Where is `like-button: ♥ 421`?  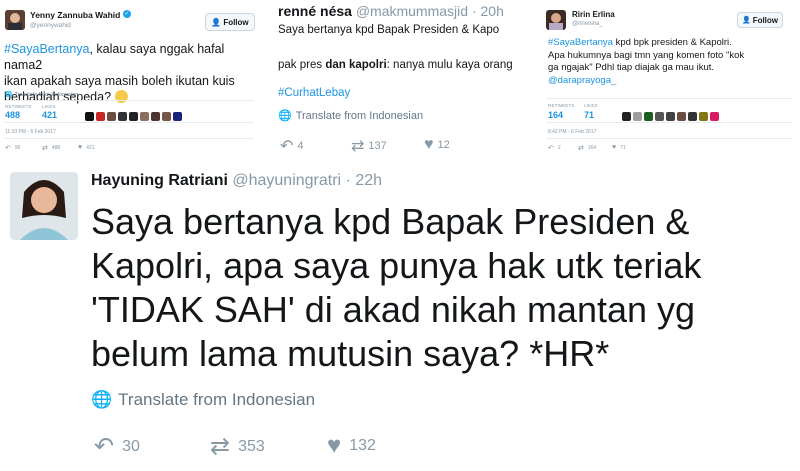 like-button: ♥ 421 is located at coordinates (86, 147).